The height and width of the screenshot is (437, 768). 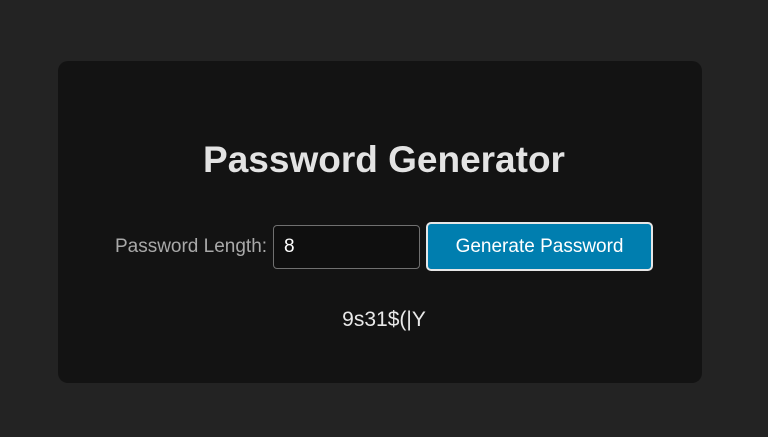 I want to click on generate-password-button: Generate Password, so click(x=540, y=246).